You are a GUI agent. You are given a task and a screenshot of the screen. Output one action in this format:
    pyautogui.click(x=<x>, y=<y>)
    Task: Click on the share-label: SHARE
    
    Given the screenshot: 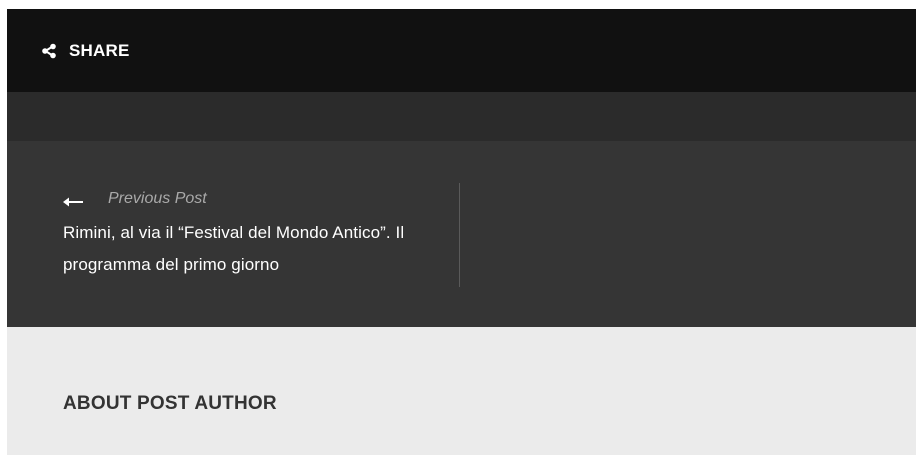 What is the action you would take?
    pyautogui.click(x=99, y=50)
    